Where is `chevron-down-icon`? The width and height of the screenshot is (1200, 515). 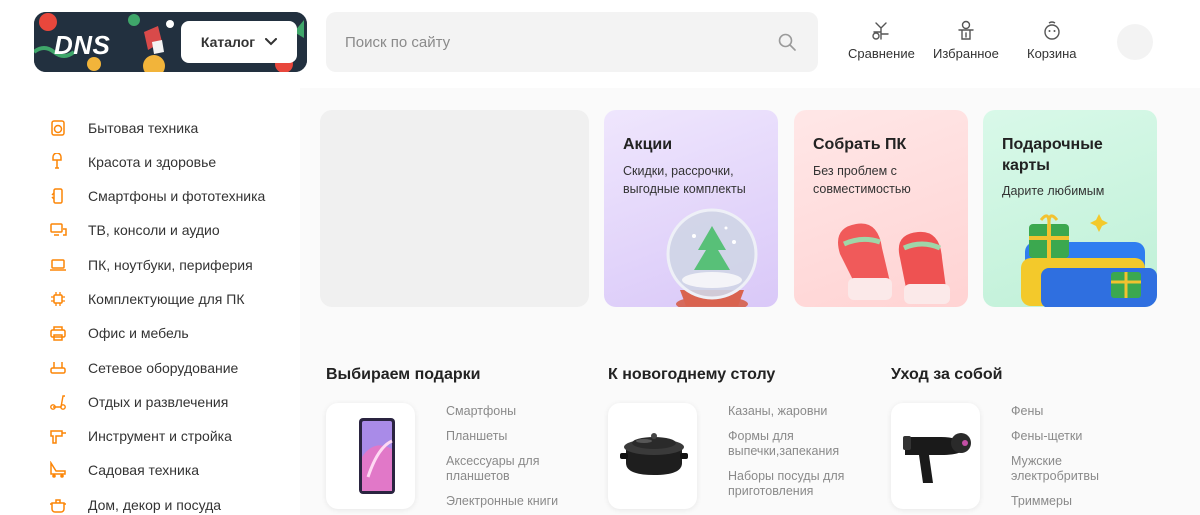 chevron-down-icon is located at coordinates (271, 42).